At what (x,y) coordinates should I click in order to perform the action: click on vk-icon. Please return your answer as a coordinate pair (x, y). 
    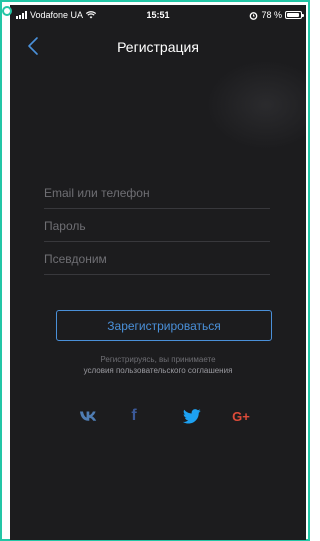
    Looking at the image, I should click on (88, 416).